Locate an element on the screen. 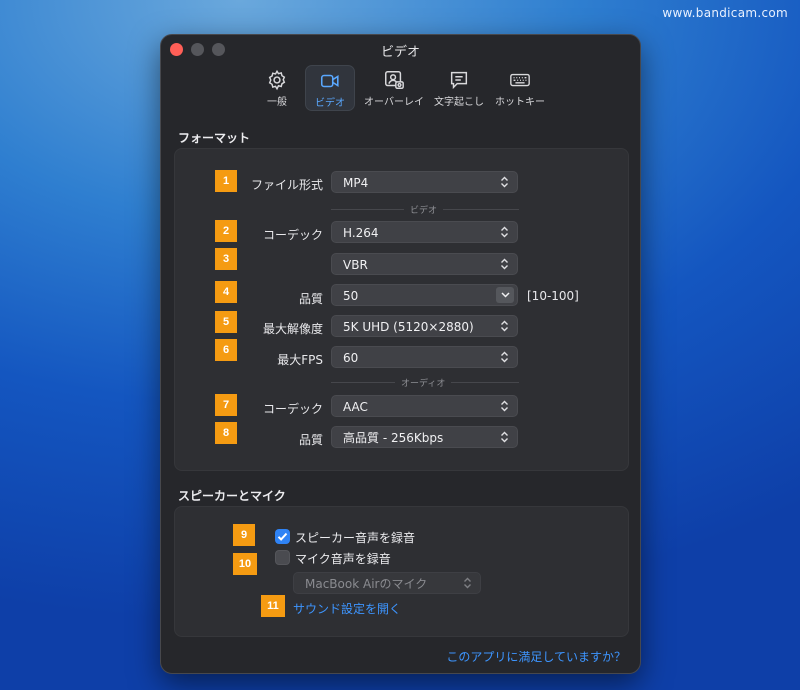 The width and height of the screenshot is (800, 690). tab-hotkeys-label: ホットキー is located at coordinates (520, 102).